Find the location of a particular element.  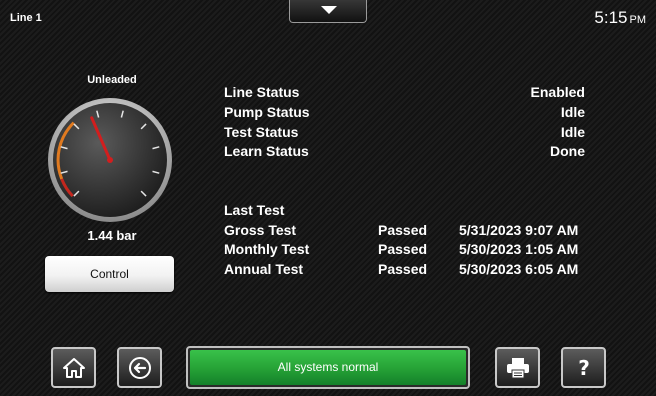

test-label: Annual Test is located at coordinates (264, 269).